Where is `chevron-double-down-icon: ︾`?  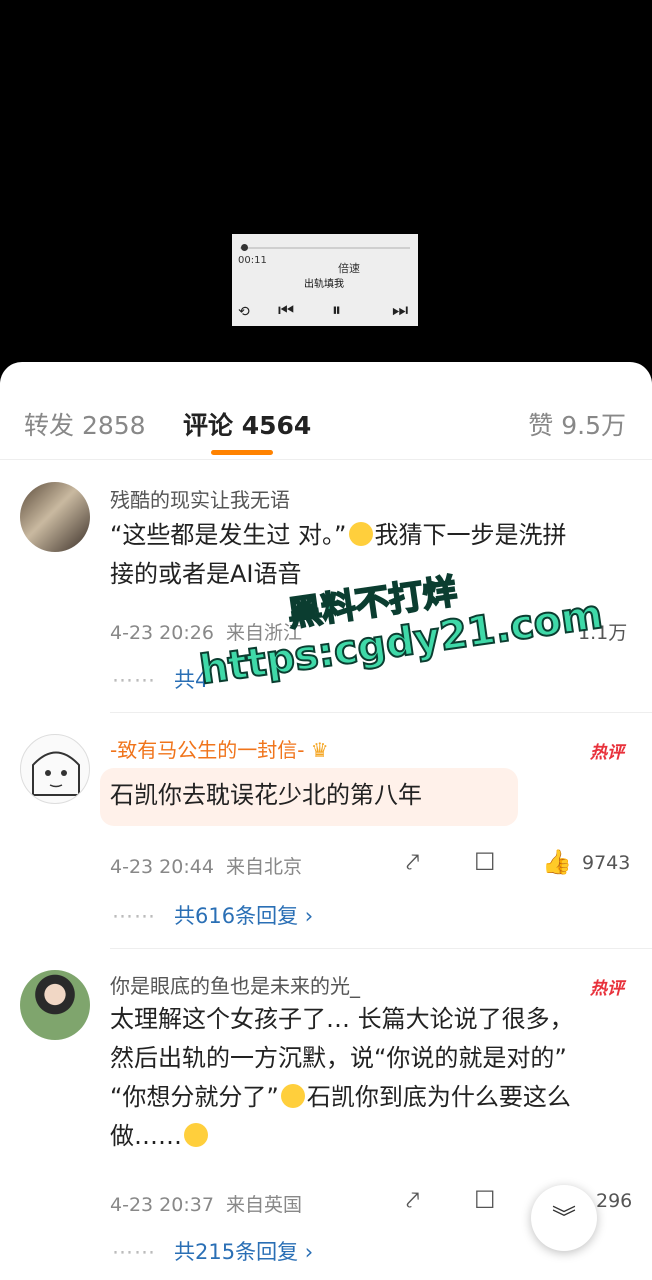
chevron-double-down-icon: ︾ is located at coordinates (564, 1218).